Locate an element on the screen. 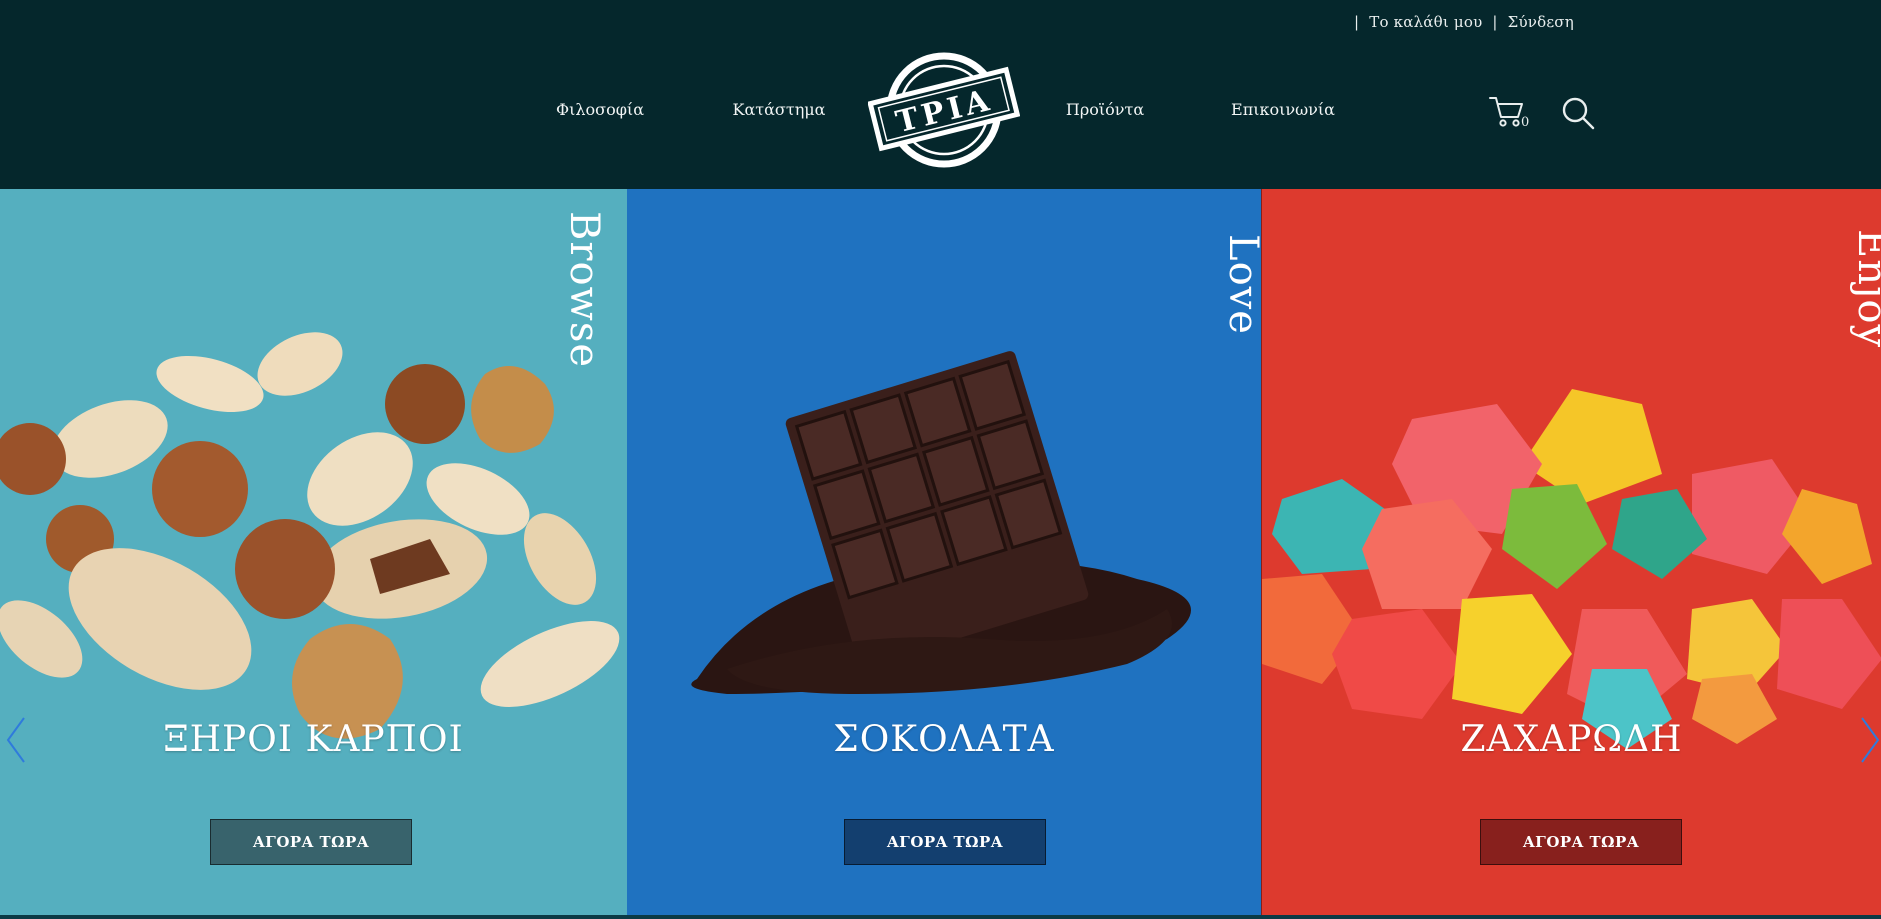 The image size is (1881, 919). vertical-word-browse: Browse is located at coordinates (584, 290).